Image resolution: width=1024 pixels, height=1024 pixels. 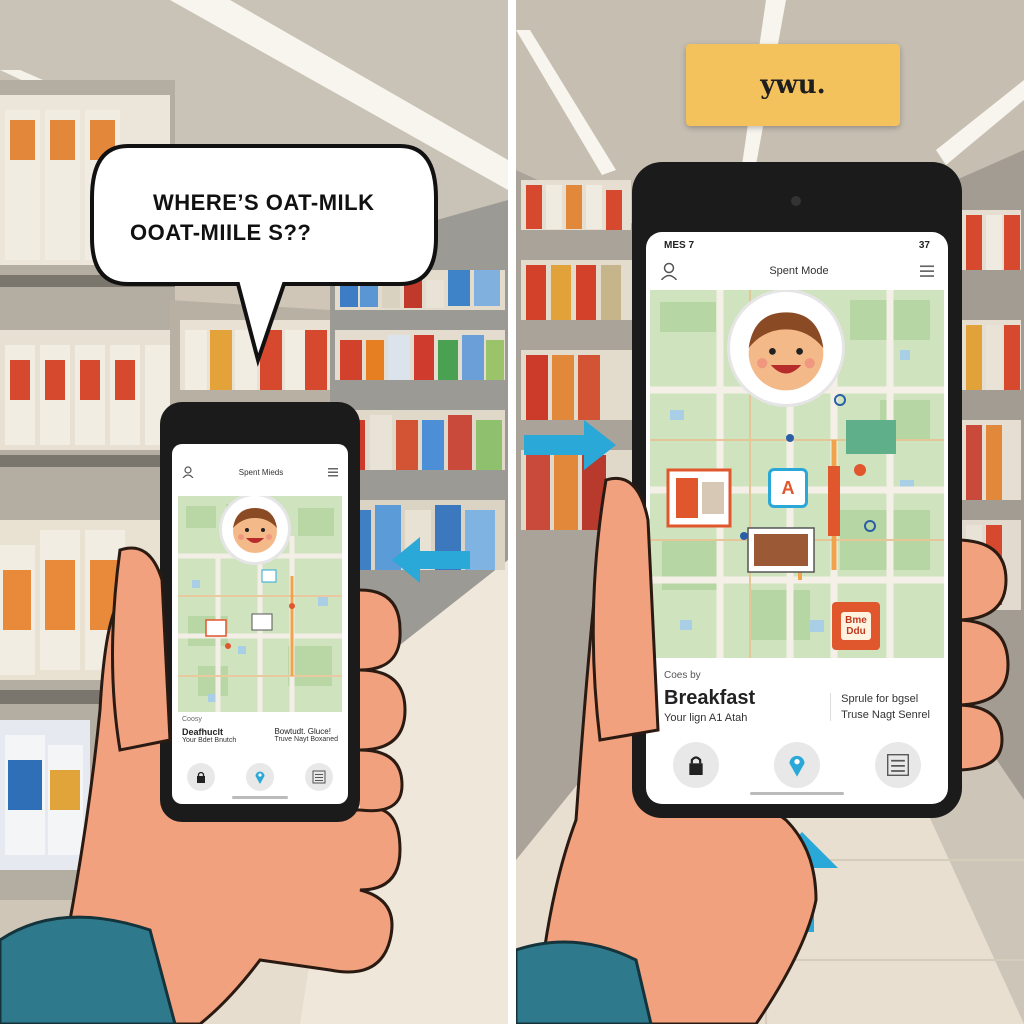 What do you see at coordinates (302, 731) in the screenshot?
I see `info-right-title: Bowtudt. Gluce!` at bounding box center [302, 731].